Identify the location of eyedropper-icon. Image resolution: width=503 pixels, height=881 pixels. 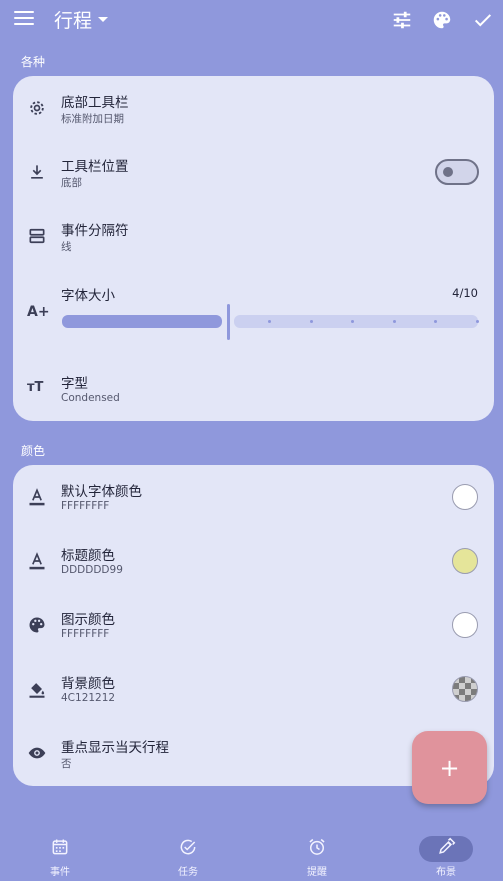
(447, 845).